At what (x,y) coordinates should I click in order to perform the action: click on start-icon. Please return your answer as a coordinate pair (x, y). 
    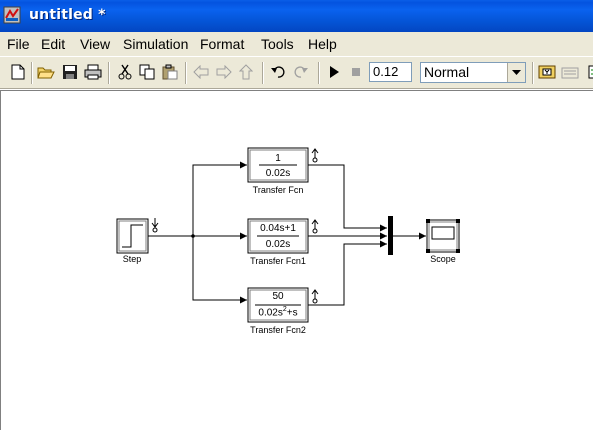
    Looking at the image, I should click on (334, 72).